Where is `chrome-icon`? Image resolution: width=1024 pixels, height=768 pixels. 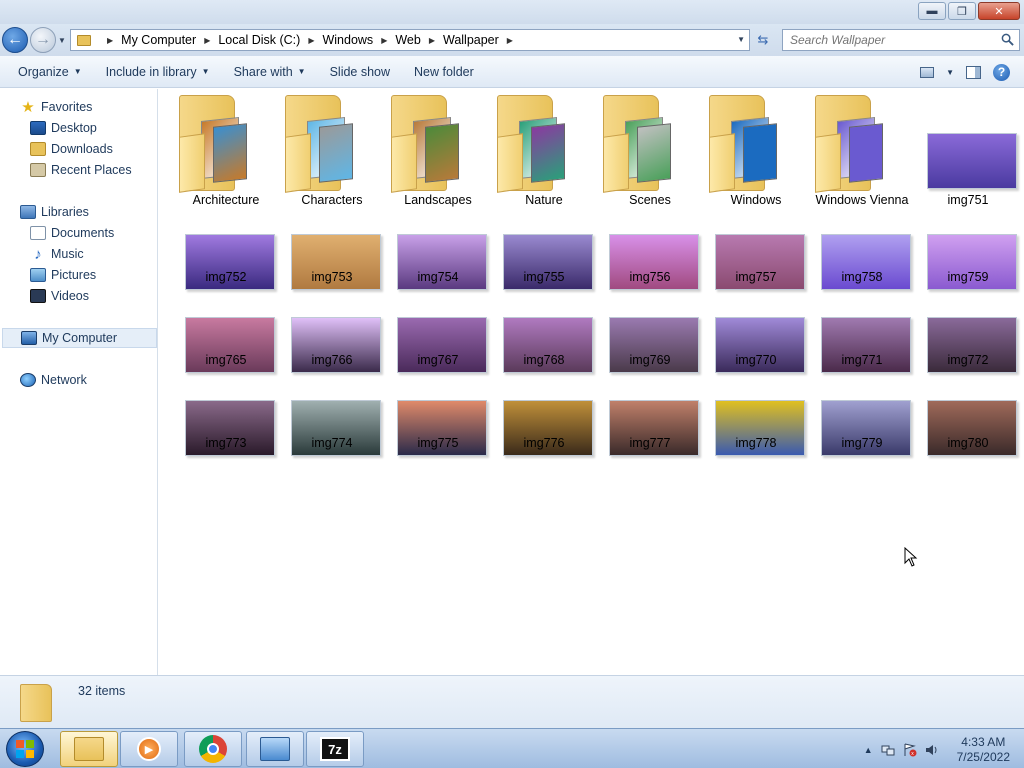
chrome-icon is located at coordinates (213, 749).